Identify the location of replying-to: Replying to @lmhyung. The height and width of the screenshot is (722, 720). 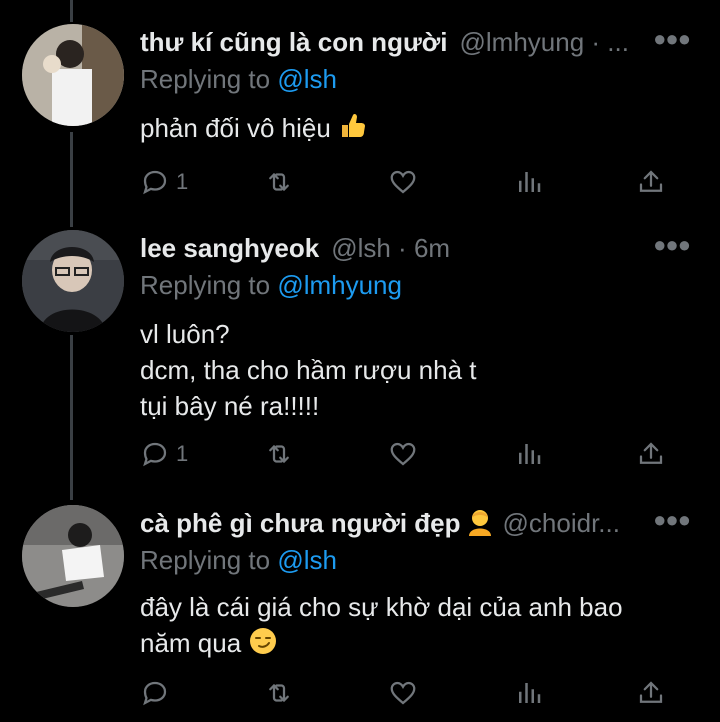
(271, 285).